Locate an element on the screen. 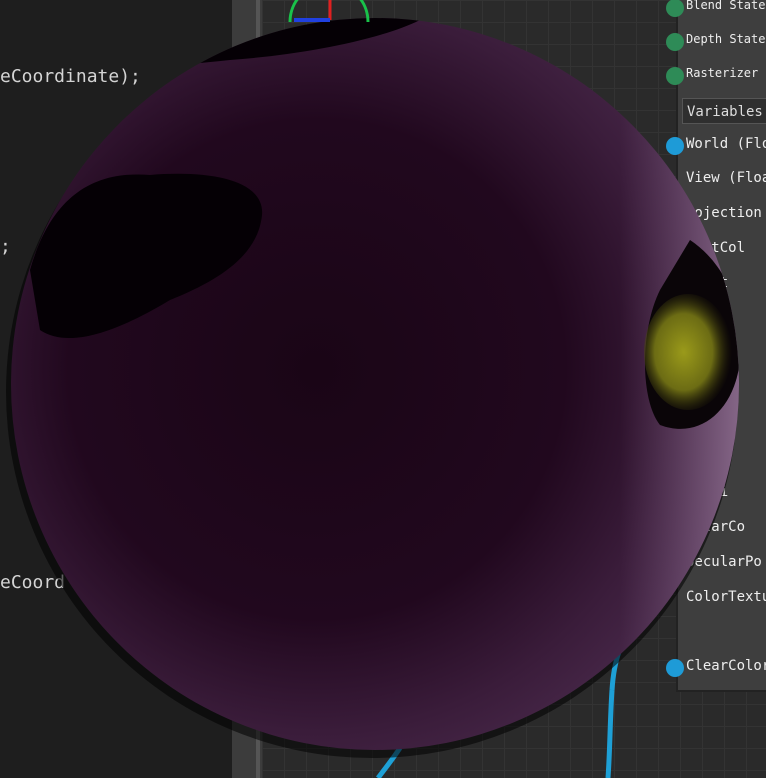 The height and width of the screenshot is (778, 766). specular-highlight is located at coordinates (688, 352).